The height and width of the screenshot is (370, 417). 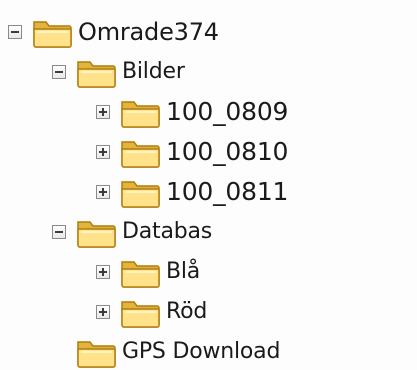 What do you see at coordinates (118, 72) in the screenshot?
I see `tree-node-bilder: Bilder` at bounding box center [118, 72].